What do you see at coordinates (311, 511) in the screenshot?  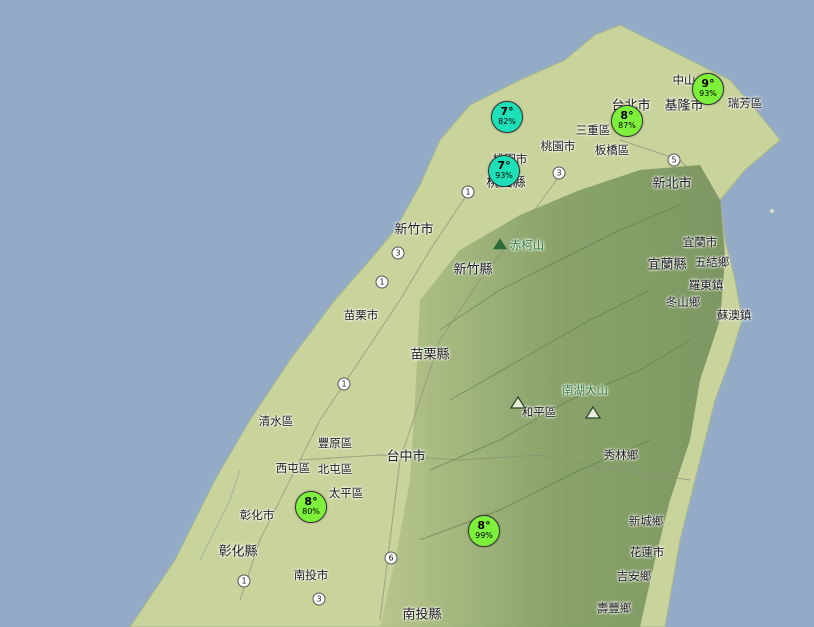 I see `humidity-value: 80%` at bounding box center [311, 511].